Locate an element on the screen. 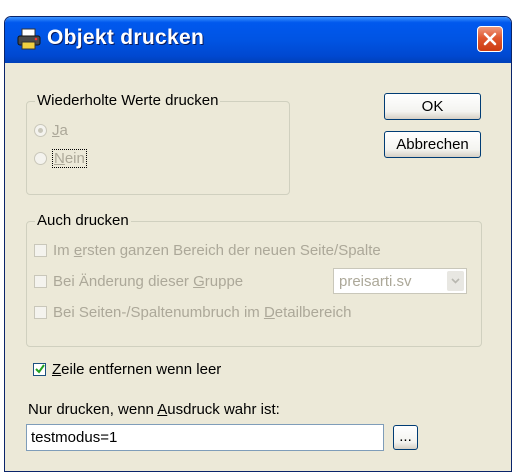 The width and height of the screenshot is (516, 476). repeated-values-group: Wiederholte Werte drucken Ja Nein is located at coordinates (158, 143).